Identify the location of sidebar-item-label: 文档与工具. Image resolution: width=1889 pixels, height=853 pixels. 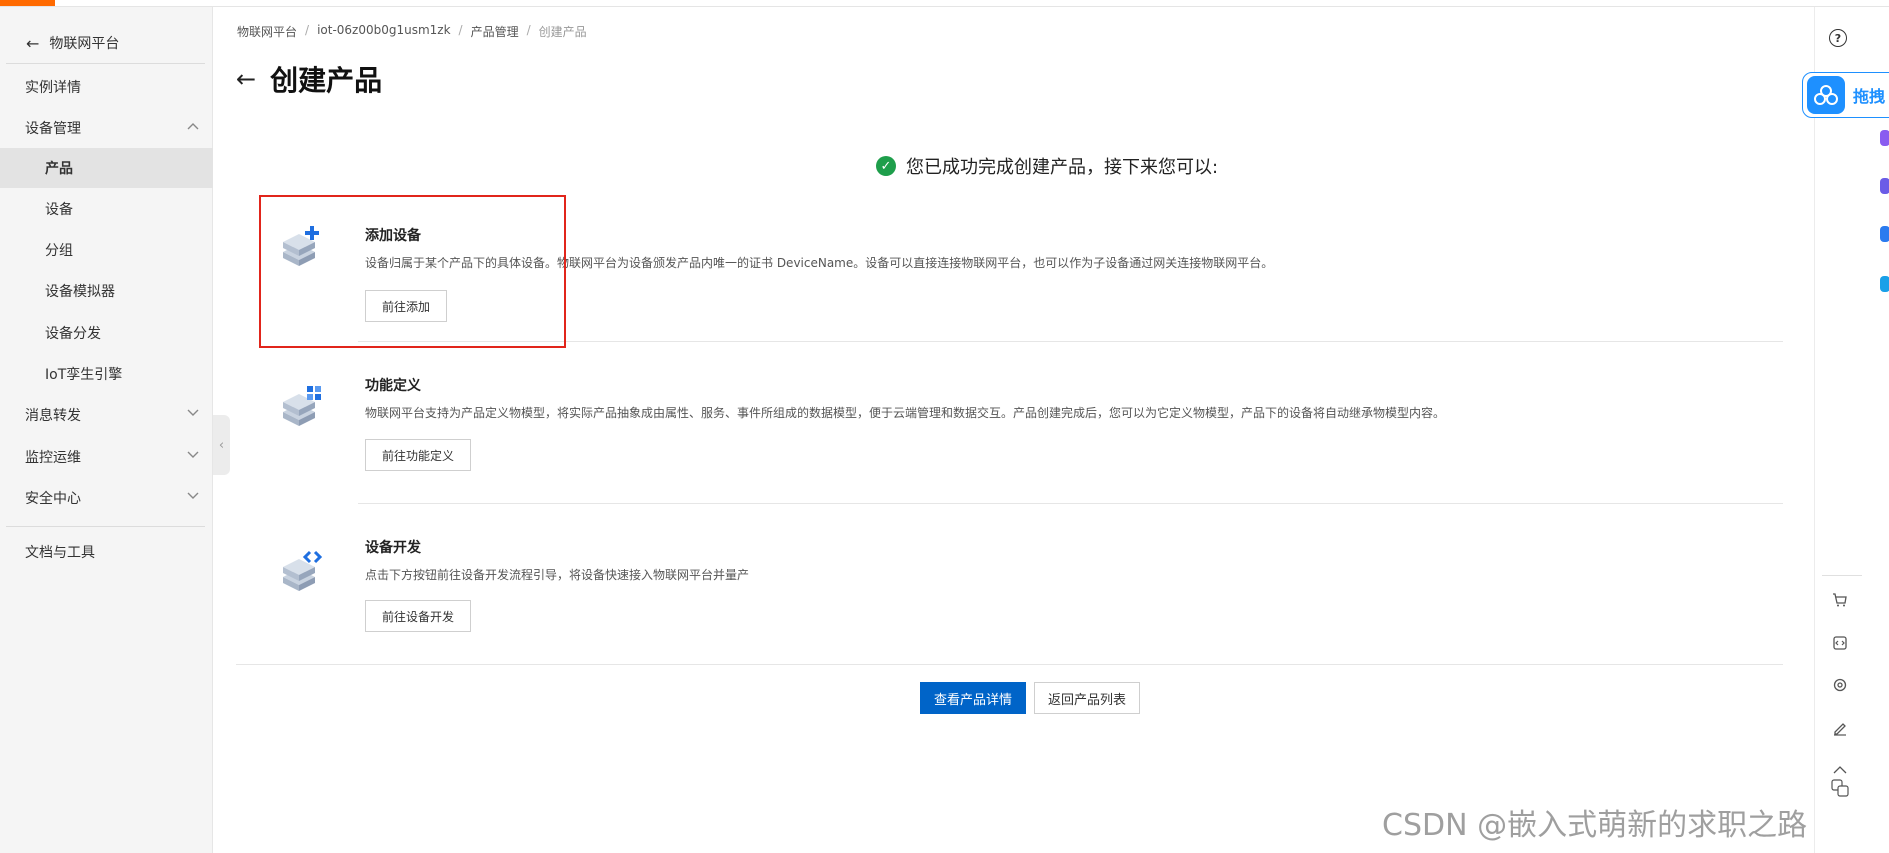
(60, 553).